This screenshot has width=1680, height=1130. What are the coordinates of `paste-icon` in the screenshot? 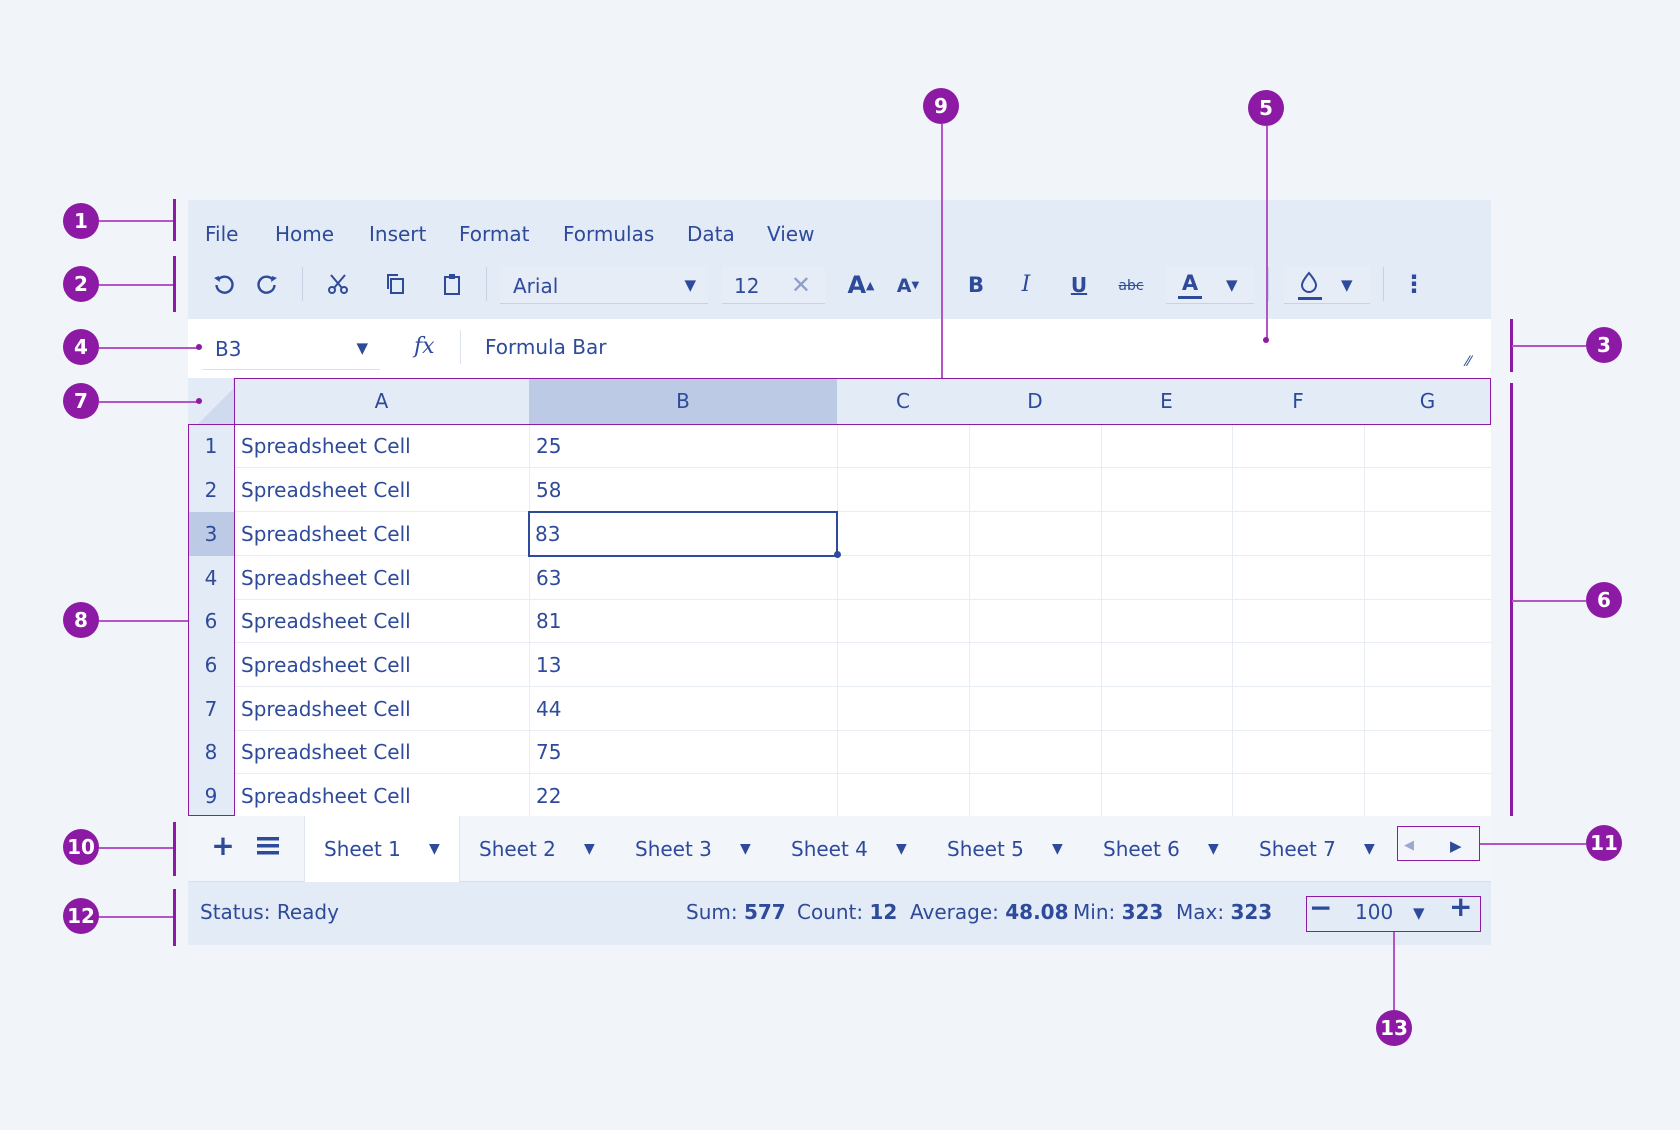 It's located at (452, 284).